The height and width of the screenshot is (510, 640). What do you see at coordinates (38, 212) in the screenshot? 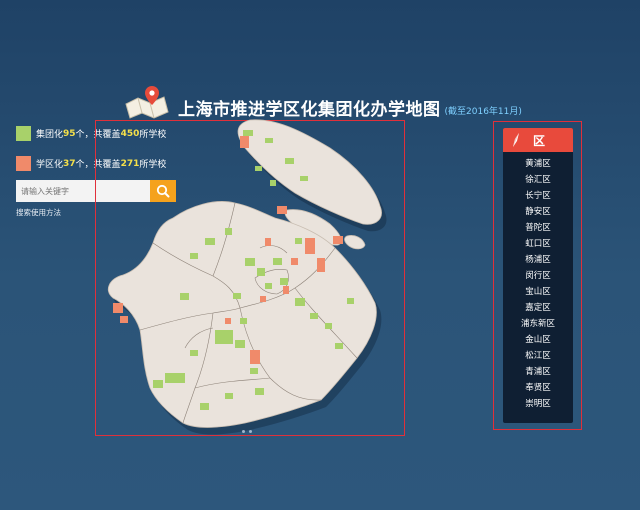
I see `search-help-link: 搜索使用方法` at bounding box center [38, 212].